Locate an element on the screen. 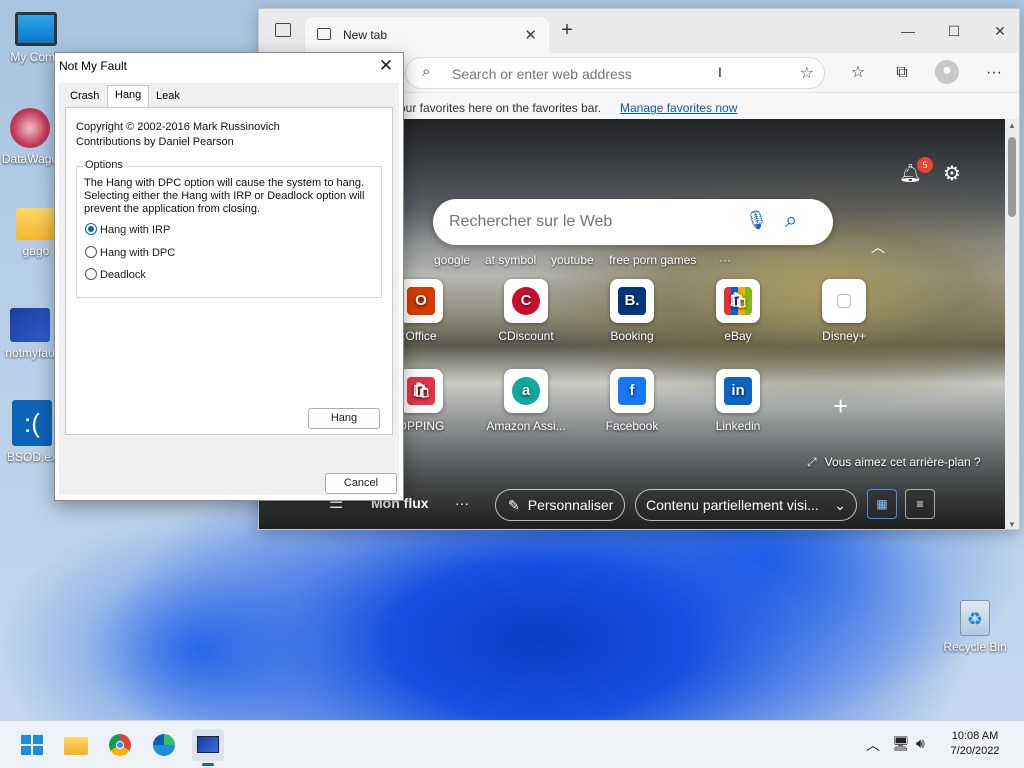  start-button is located at coordinates (32, 745).